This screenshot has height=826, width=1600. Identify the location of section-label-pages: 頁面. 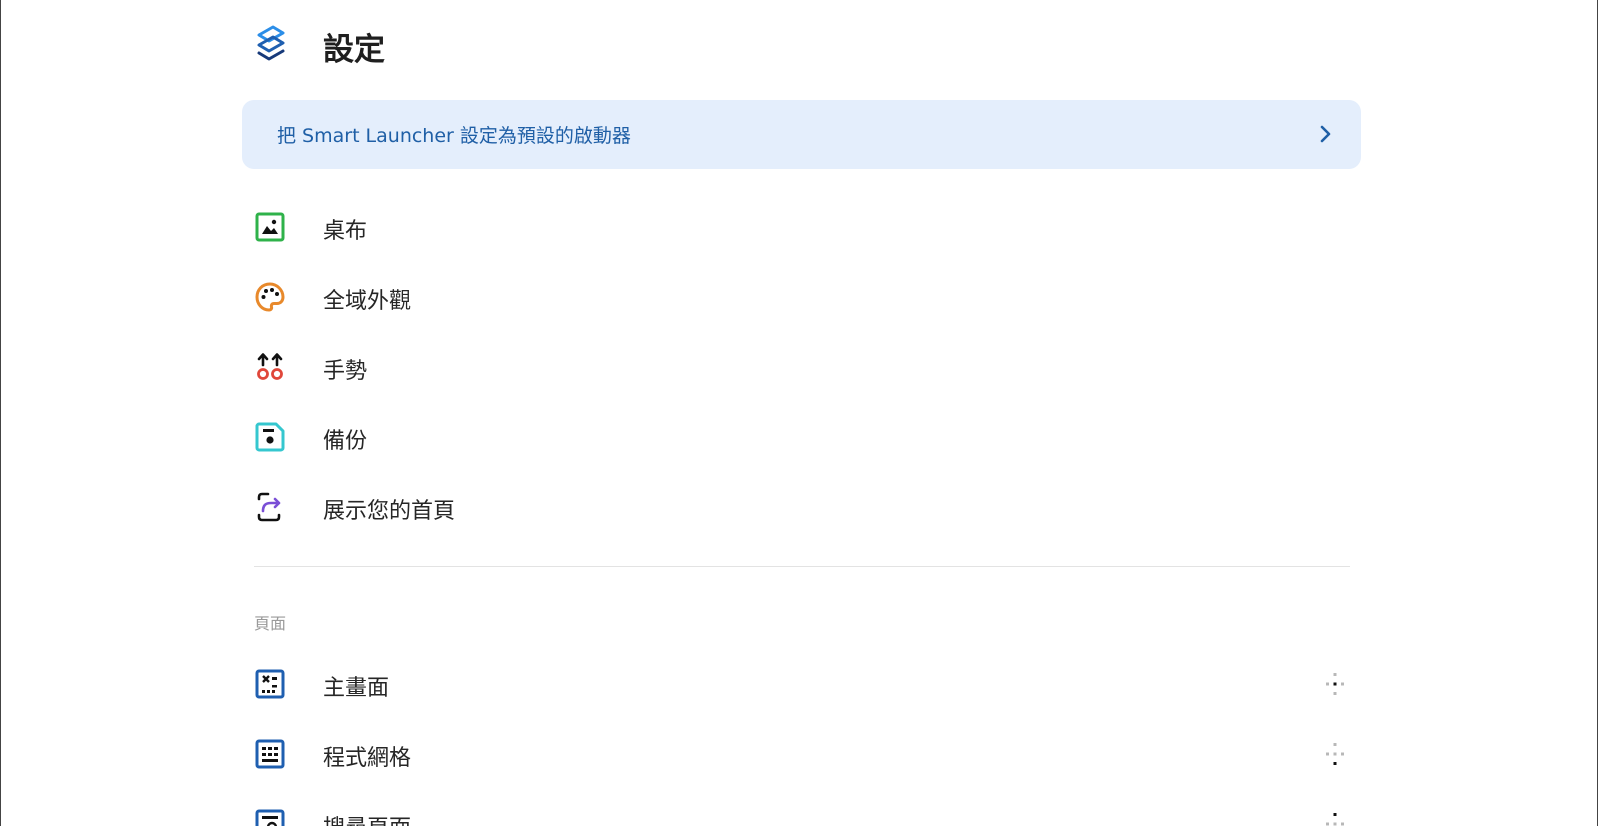
(270, 623).